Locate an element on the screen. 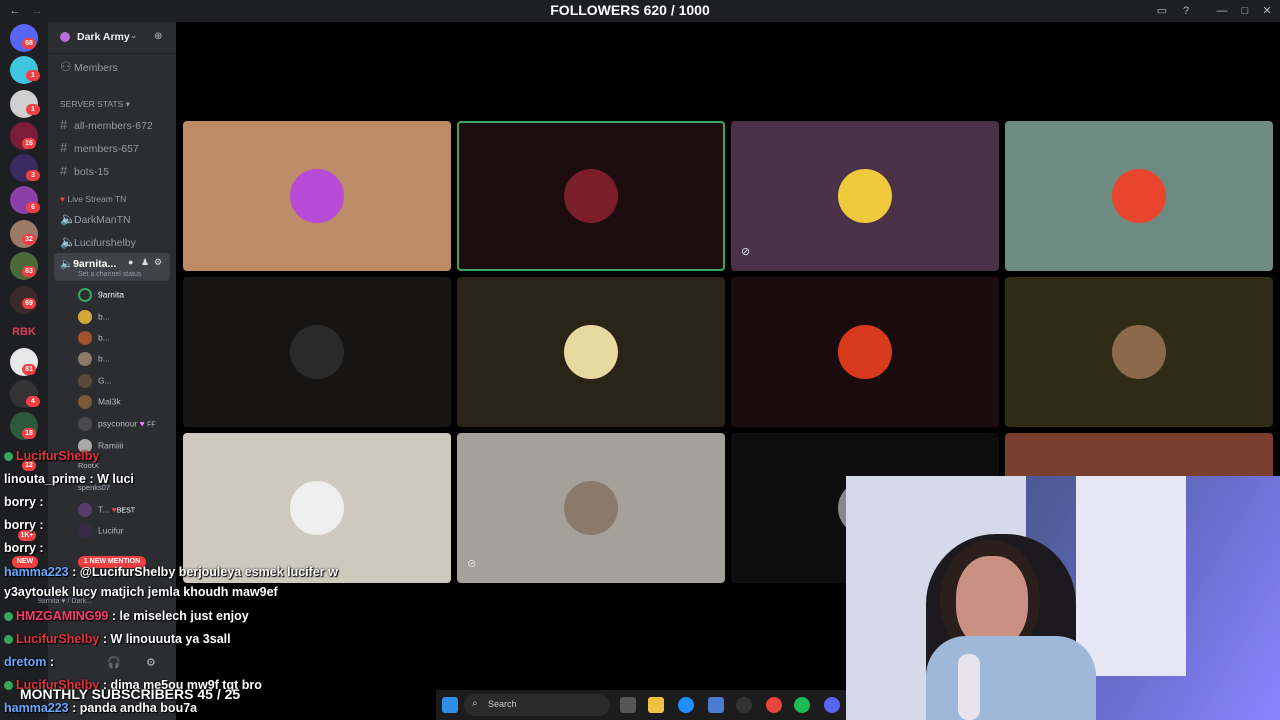 The height and width of the screenshot is (720, 1280). search-placeholder: Search is located at coordinates (502, 704).